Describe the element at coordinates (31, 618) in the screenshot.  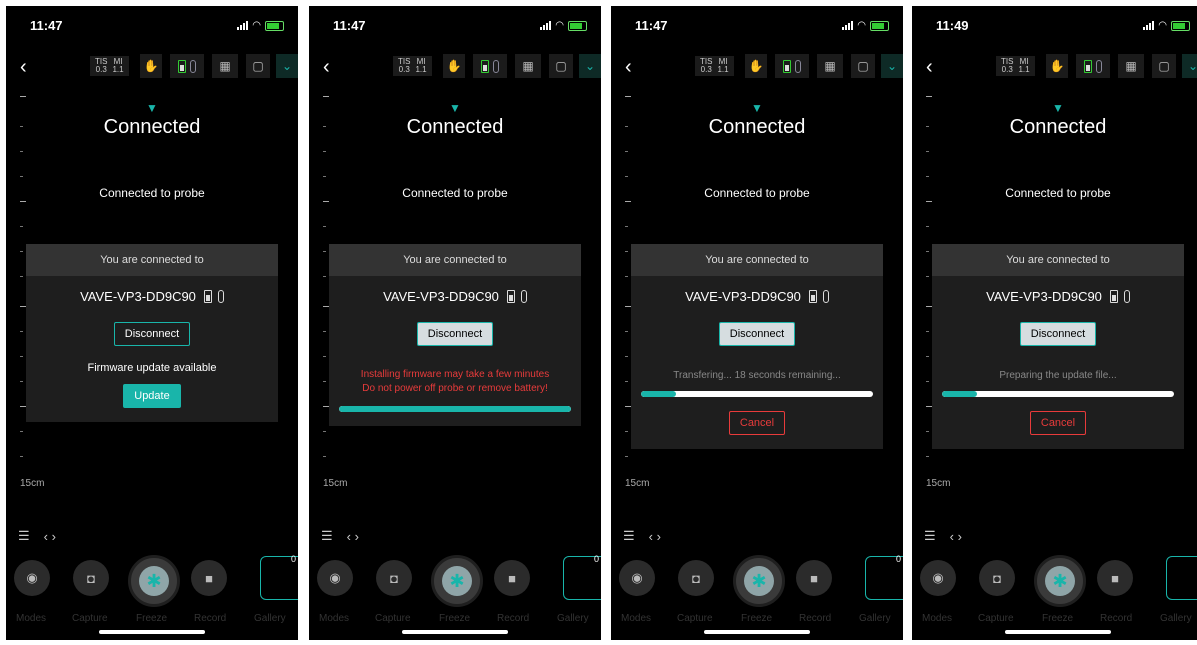
I see `modes-label: Modes` at that location.